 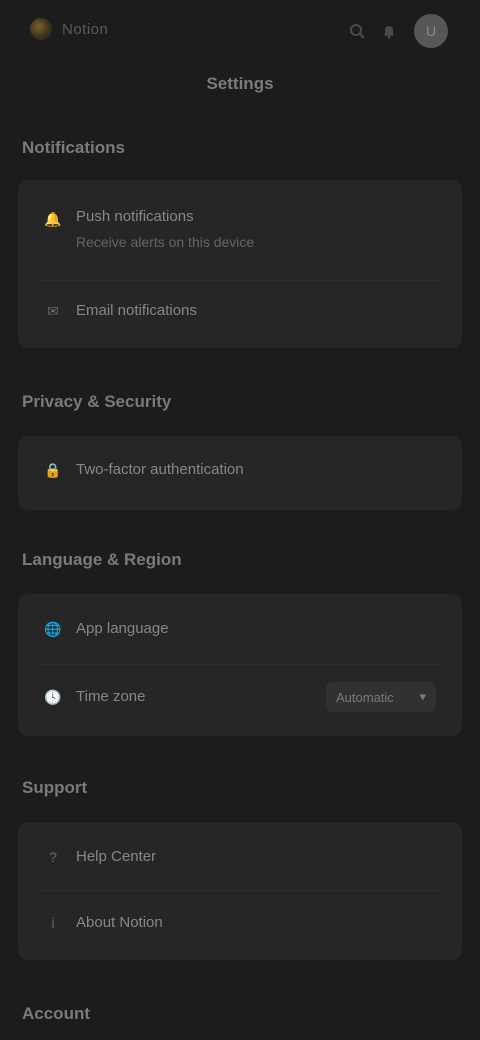 What do you see at coordinates (240, 699) in the screenshot?
I see `setting-row-timezone: 🕓 Time zone Automatic ▾` at bounding box center [240, 699].